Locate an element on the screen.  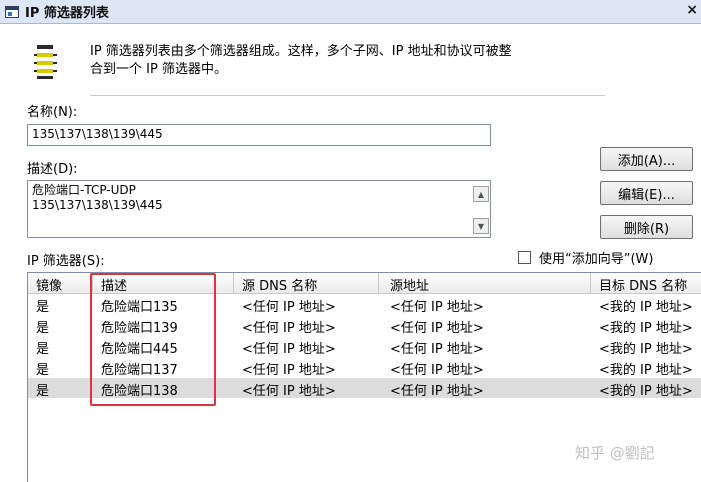
remove-button: 删除(R) is located at coordinates (646, 227).